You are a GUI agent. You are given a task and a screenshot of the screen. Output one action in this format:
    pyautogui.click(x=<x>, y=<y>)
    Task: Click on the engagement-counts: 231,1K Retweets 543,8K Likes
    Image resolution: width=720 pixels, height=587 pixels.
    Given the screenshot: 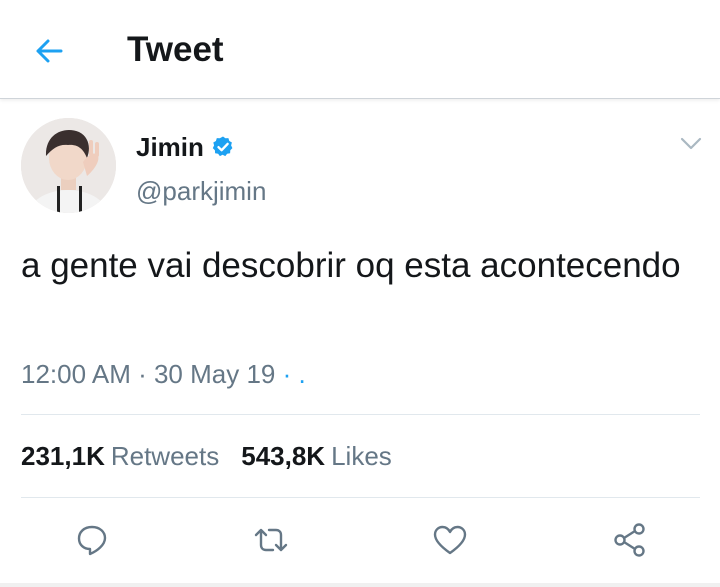 What is the action you would take?
    pyautogui.click(x=206, y=456)
    